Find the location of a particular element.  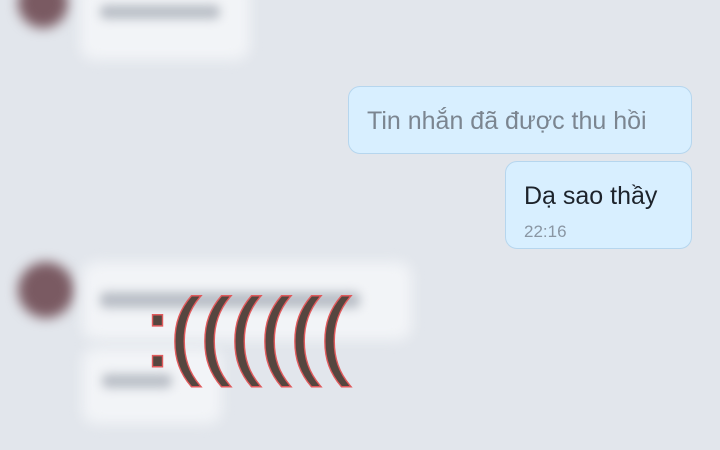

sad-face-overlay-svg: :(((((( is located at coordinates (248, 334).